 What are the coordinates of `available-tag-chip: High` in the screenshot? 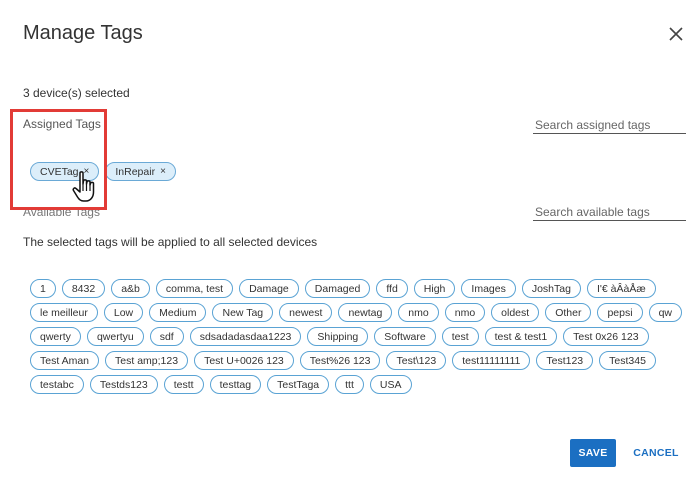 It's located at (434, 288).